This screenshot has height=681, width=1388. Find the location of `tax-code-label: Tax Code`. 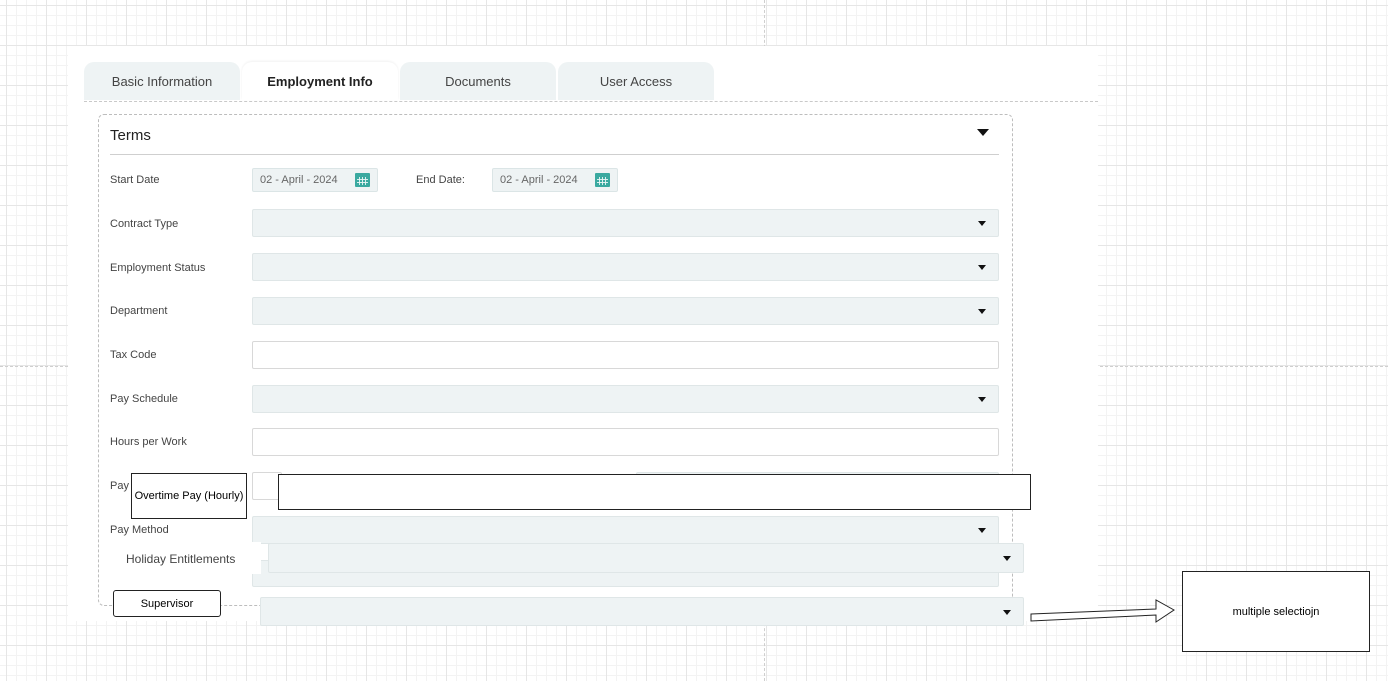

tax-code-label: Tax Code is located at coordinates (133, 355).